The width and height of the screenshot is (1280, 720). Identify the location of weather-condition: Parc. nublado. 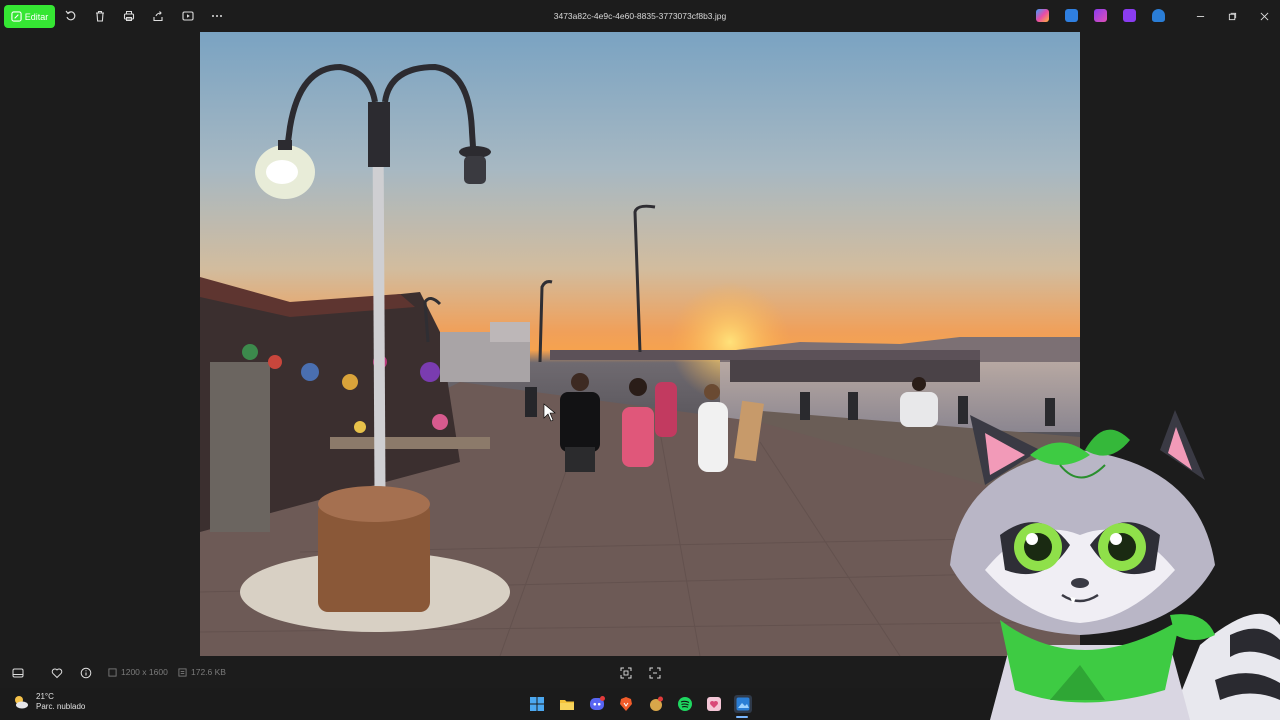
(61, 706).